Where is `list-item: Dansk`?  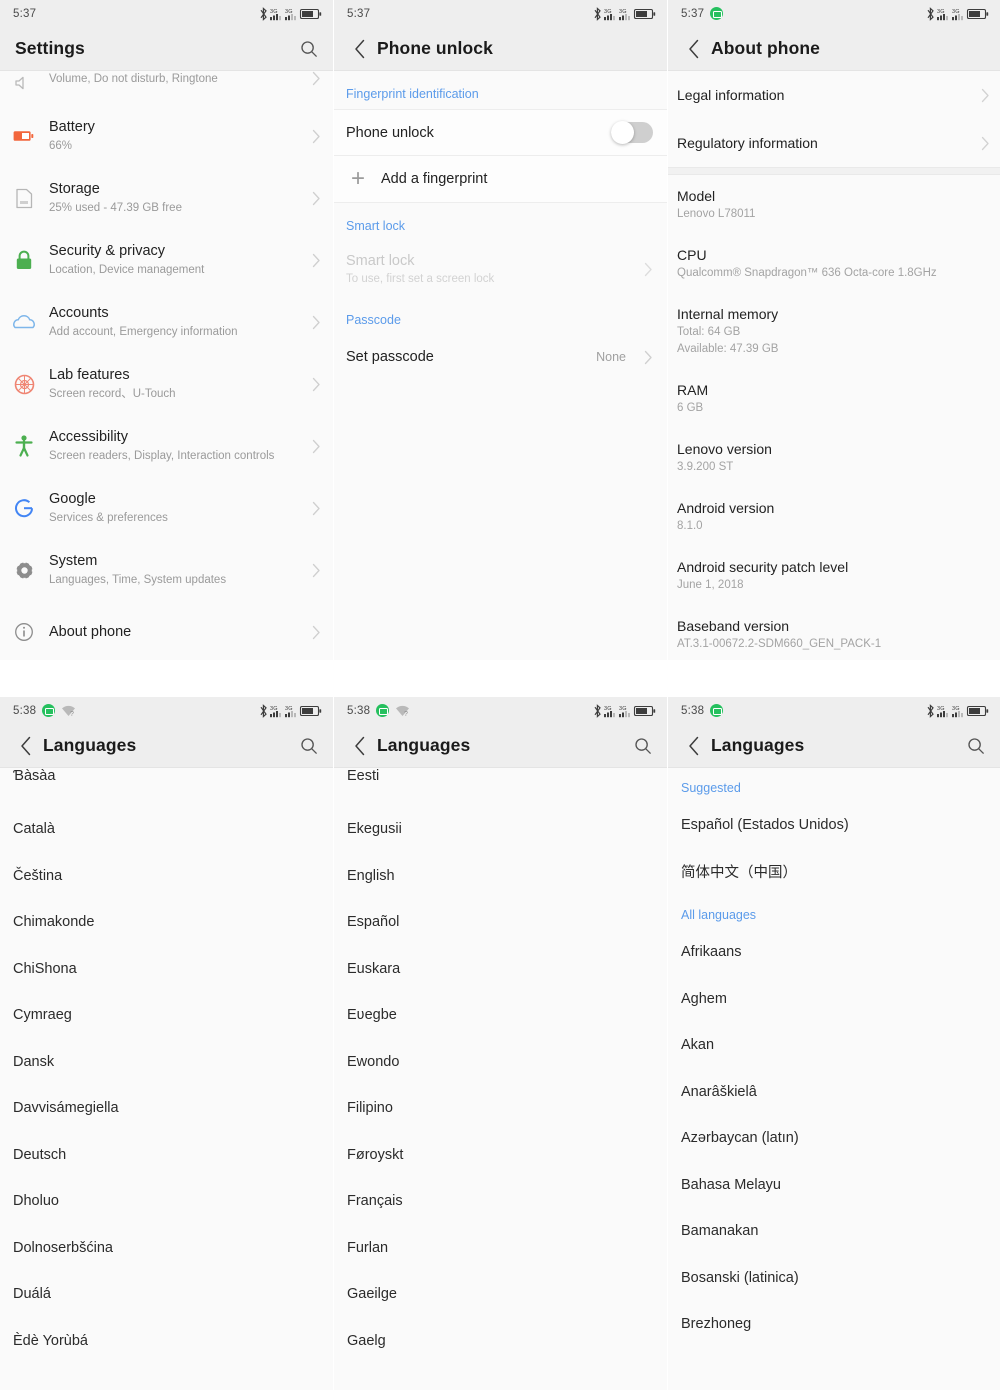 list-item: Dansk is located at coordinates (166, 1062).